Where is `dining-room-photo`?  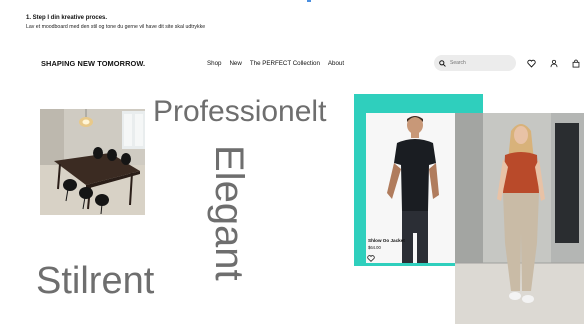
dining-room-photo is located at coordinates (92, 162).